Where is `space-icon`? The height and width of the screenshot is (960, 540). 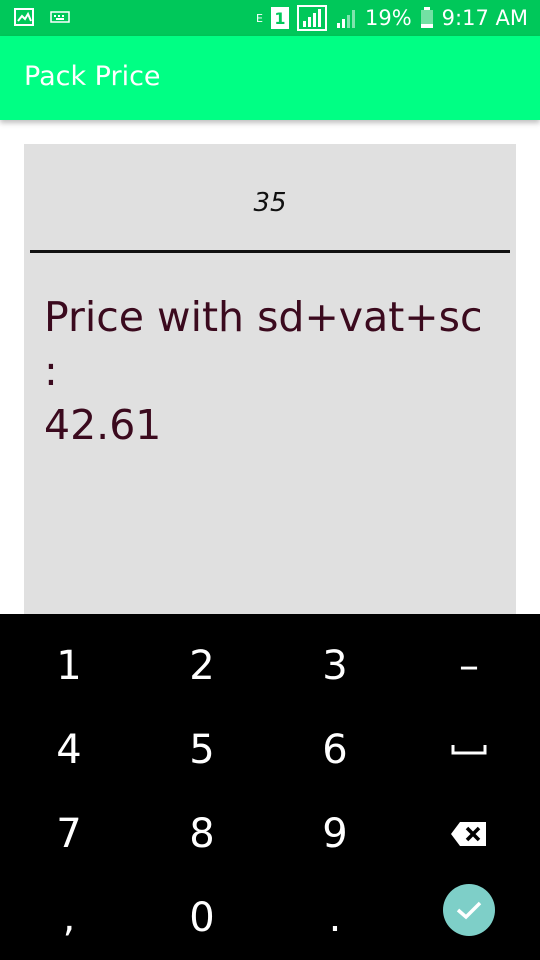
space-icon is located at coordinates (469, 750).